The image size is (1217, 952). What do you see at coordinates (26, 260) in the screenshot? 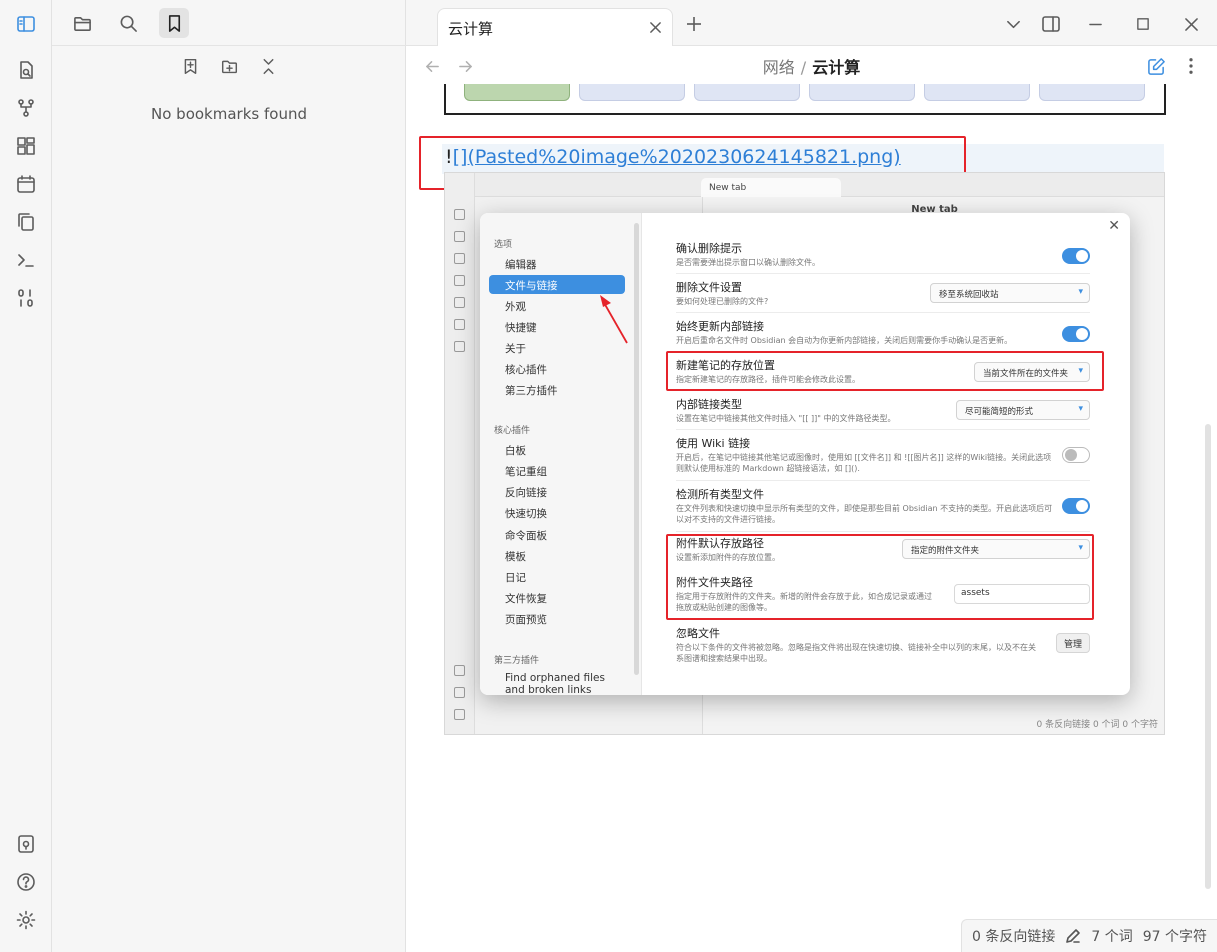
I see `command-palette-icon` at bounding box center [26, 260].